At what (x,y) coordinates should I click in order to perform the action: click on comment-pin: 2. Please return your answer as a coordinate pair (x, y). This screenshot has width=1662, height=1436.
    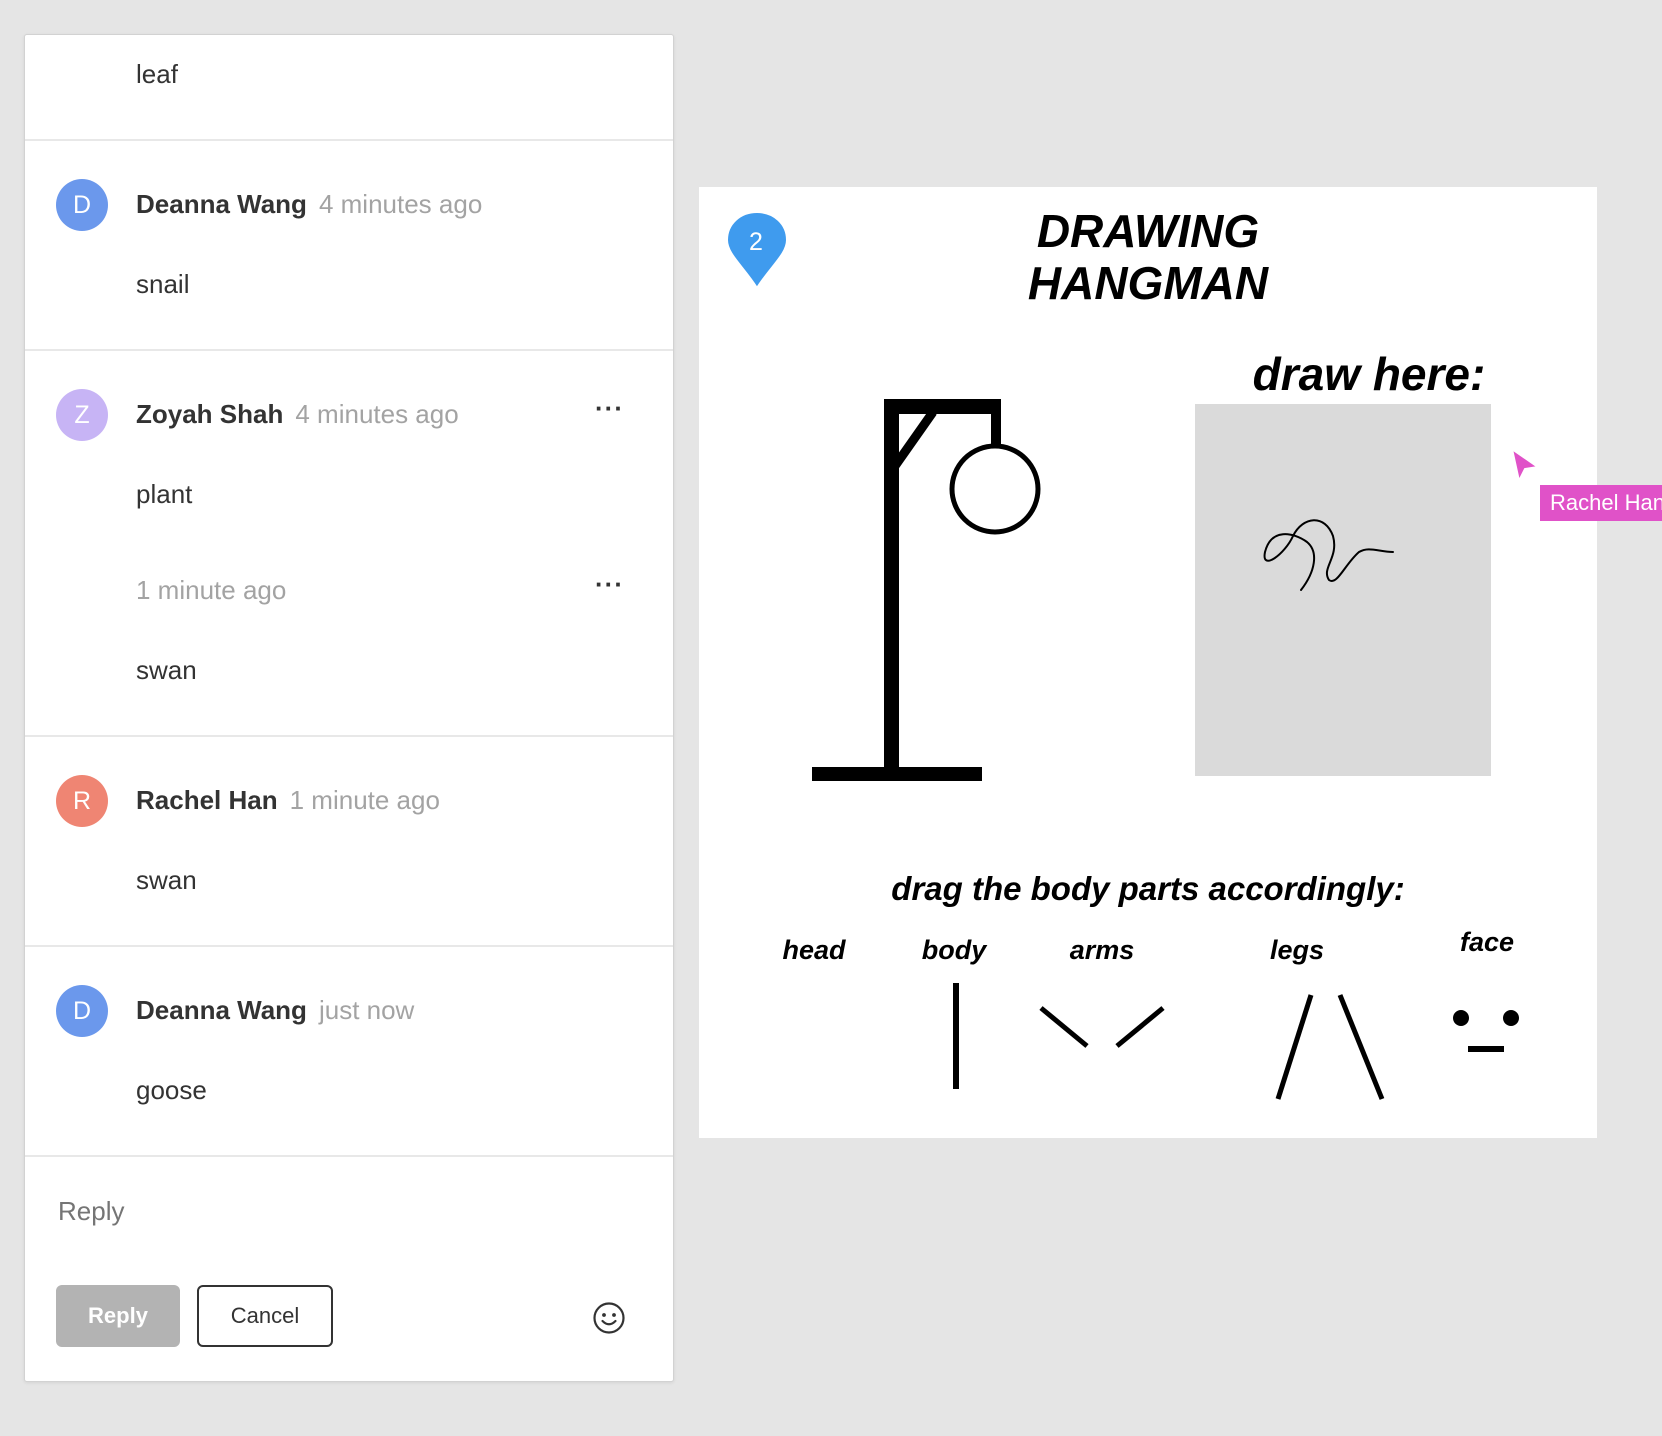
    Looking at the image, I should click on (757, 250).